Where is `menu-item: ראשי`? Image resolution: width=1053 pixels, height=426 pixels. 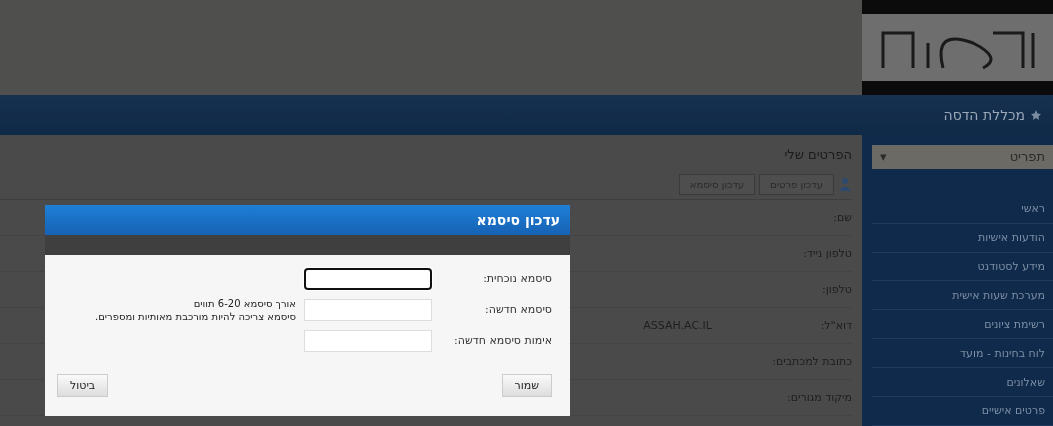
menu-item: ראשי is located at coordinates (962, 209).